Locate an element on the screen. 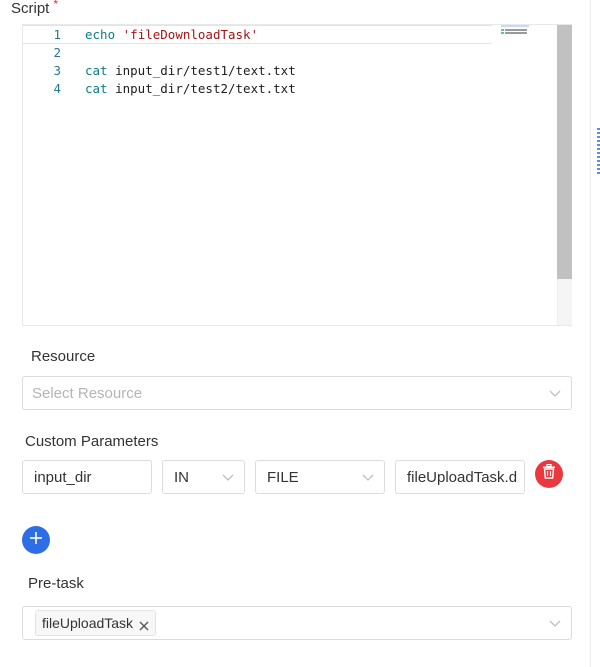 The width and height of the screenshot is (600, 667). code-args: input_dir/test2/text.txt is located at coordinates (205, 88).